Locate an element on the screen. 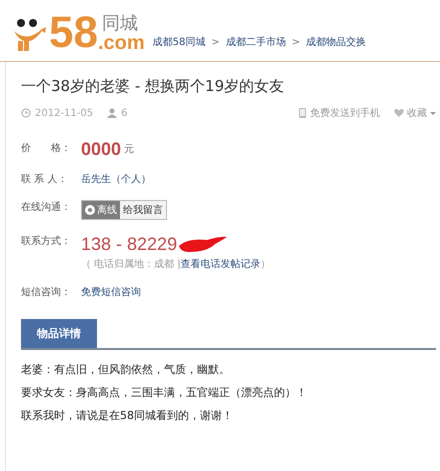  logo-number: 58 is located at coordinates (73, 33).